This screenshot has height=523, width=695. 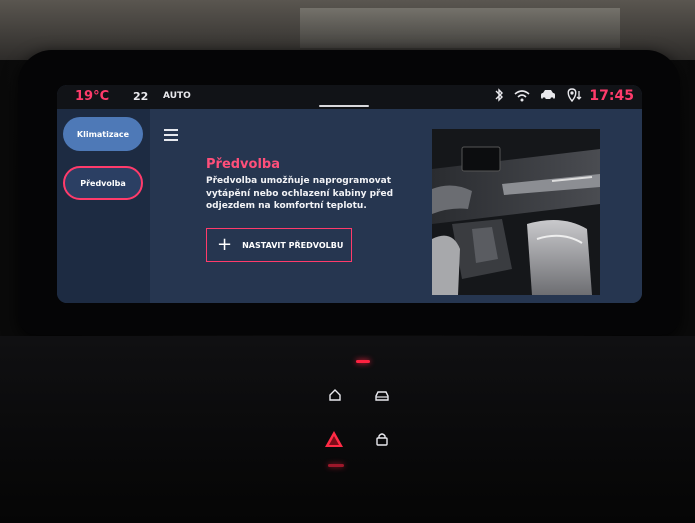 What do you see at coordinates (140, 96) in the screenshot?
I see `fan-level: 22` at bounding box center [140, 96].